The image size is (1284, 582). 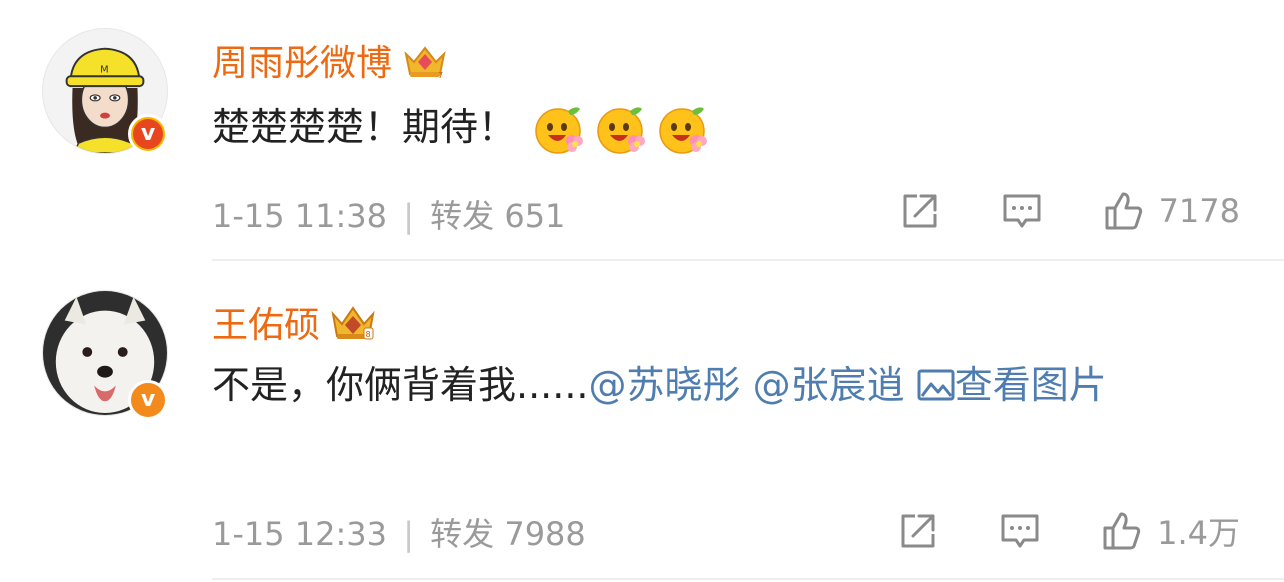 What do you see at coordinates (353, 323) in the screenshot?
I see `crown-member-icon: 8` at bounding box center [353, 323].